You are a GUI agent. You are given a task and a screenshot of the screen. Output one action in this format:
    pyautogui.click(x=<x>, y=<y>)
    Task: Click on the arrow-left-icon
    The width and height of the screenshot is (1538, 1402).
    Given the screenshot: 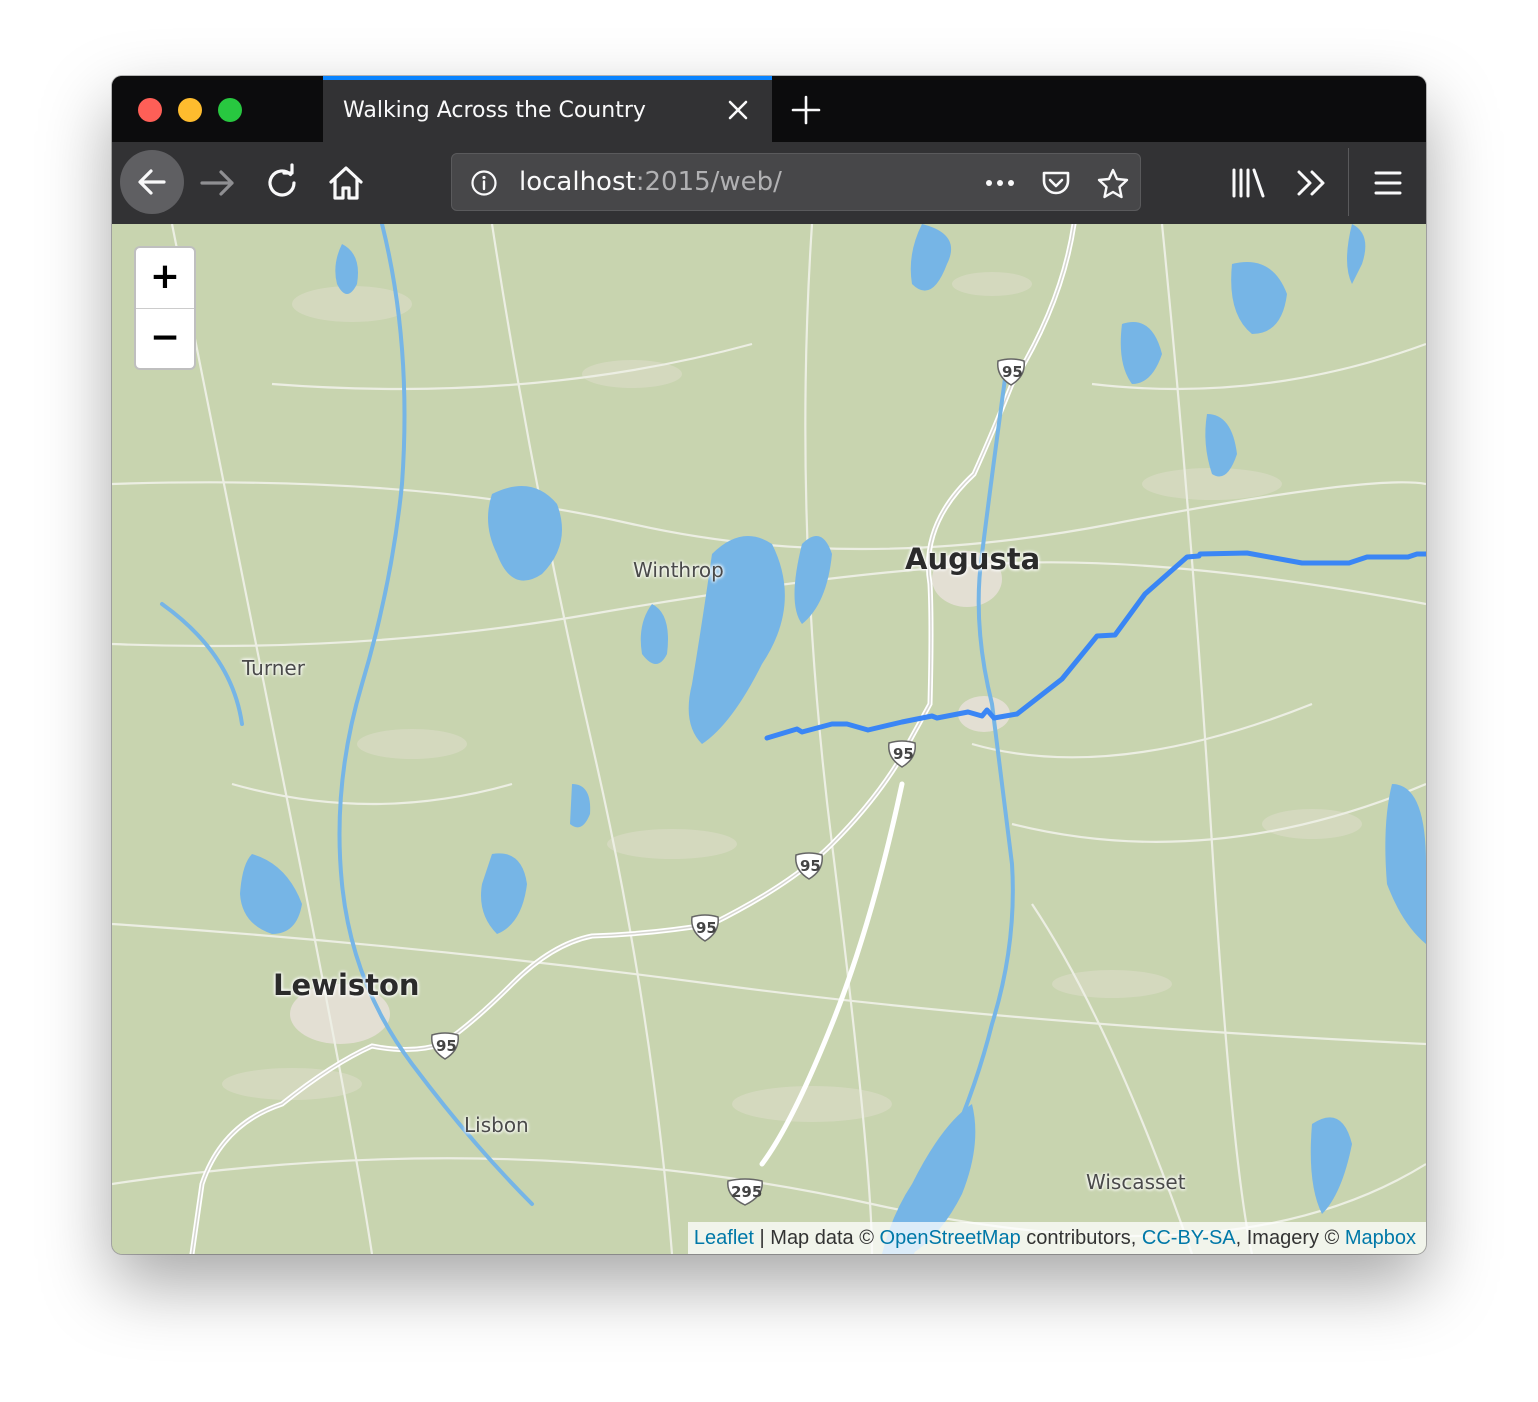 What is the action you would take?
    pyautogui.click(x=152, y=182)
    